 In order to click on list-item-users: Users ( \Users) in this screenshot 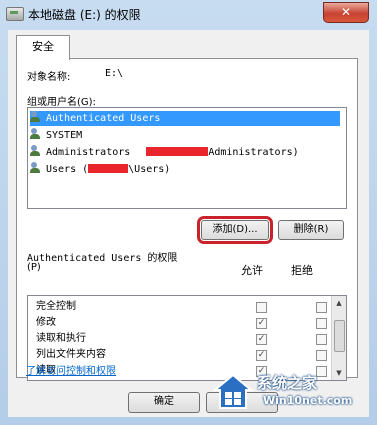, I will do `click(100, 169)`.